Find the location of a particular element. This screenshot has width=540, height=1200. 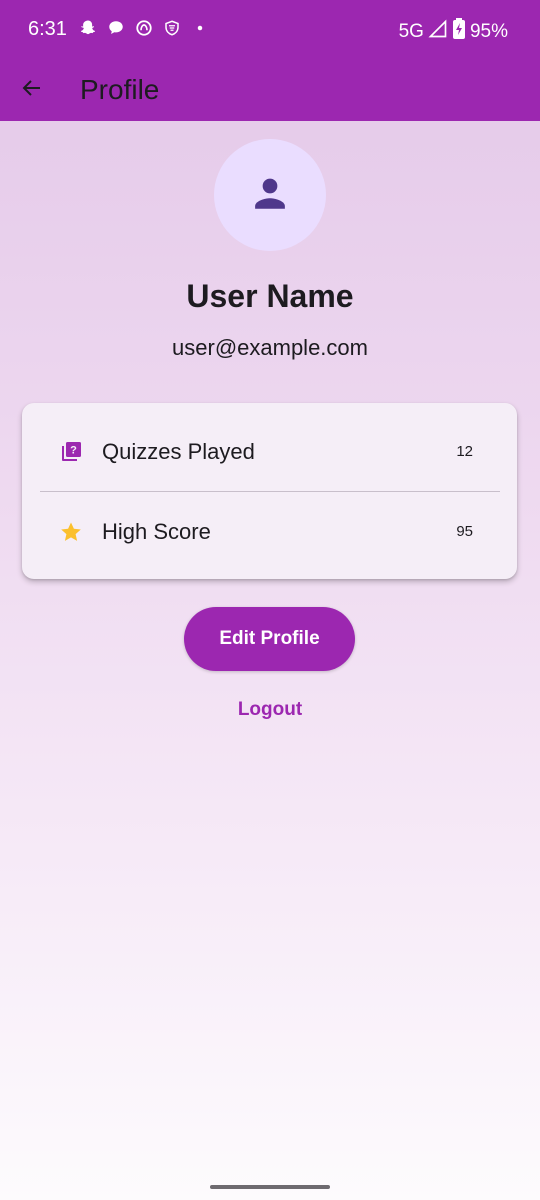

dot-icon is located at coordinates (200, 28).